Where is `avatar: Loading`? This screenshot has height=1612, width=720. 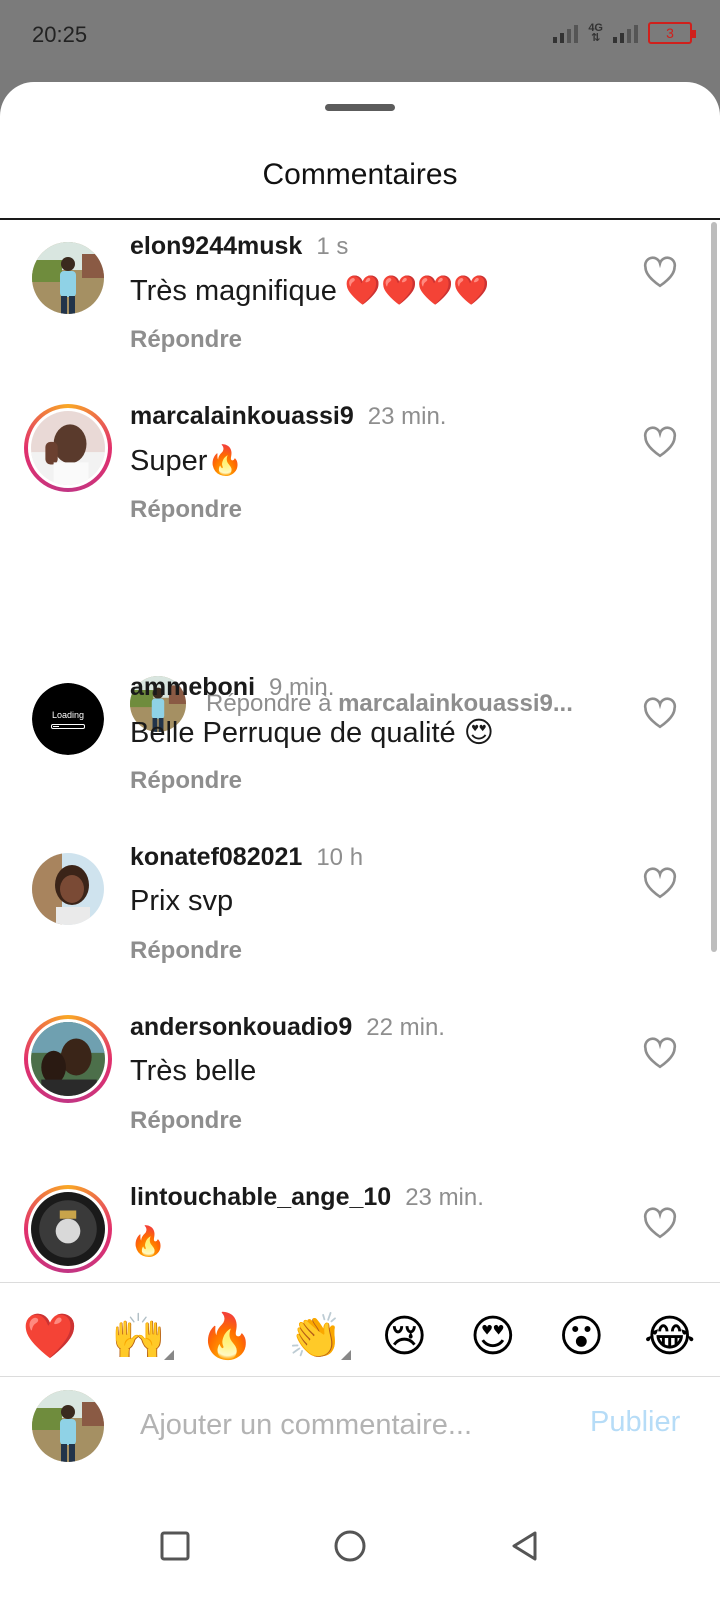 avatar: Loading is located at coordinates (68, 719).